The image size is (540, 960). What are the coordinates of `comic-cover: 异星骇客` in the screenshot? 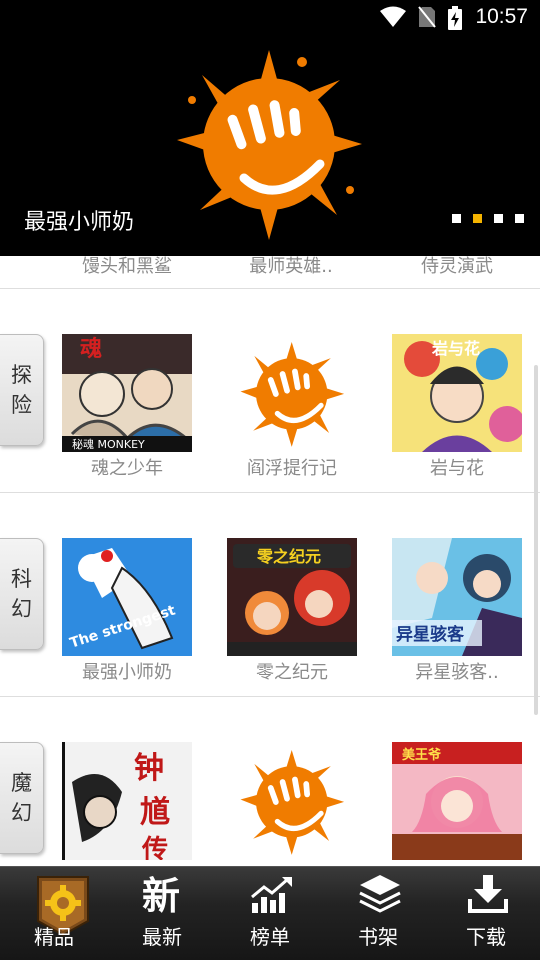 It's located at (457, 597).